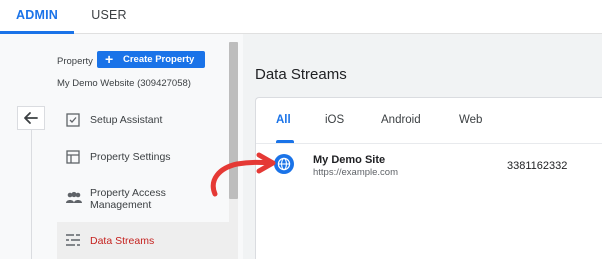  I want to click on top-bar: ADMIN USER, so click(301, 17).